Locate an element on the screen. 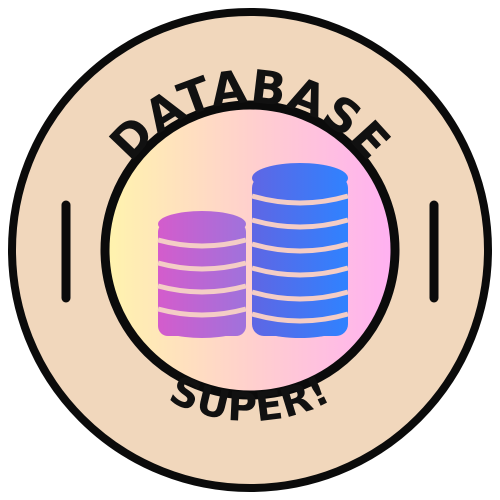  small-database-stack-icon is located at coordinates (202, 274).